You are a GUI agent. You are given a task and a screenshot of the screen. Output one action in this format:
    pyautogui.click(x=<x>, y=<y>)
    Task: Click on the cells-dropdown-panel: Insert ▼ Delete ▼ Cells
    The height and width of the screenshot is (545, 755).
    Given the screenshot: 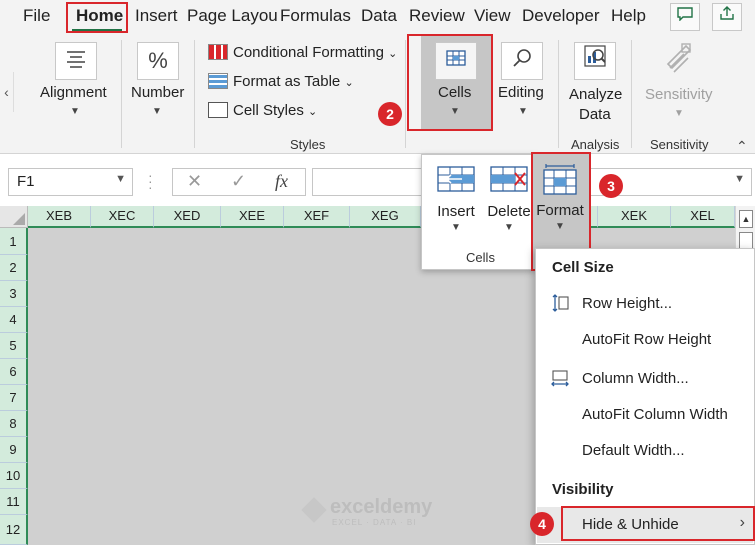 What is the action you would take?
    pyautogui.click(x=479, y=212)
    